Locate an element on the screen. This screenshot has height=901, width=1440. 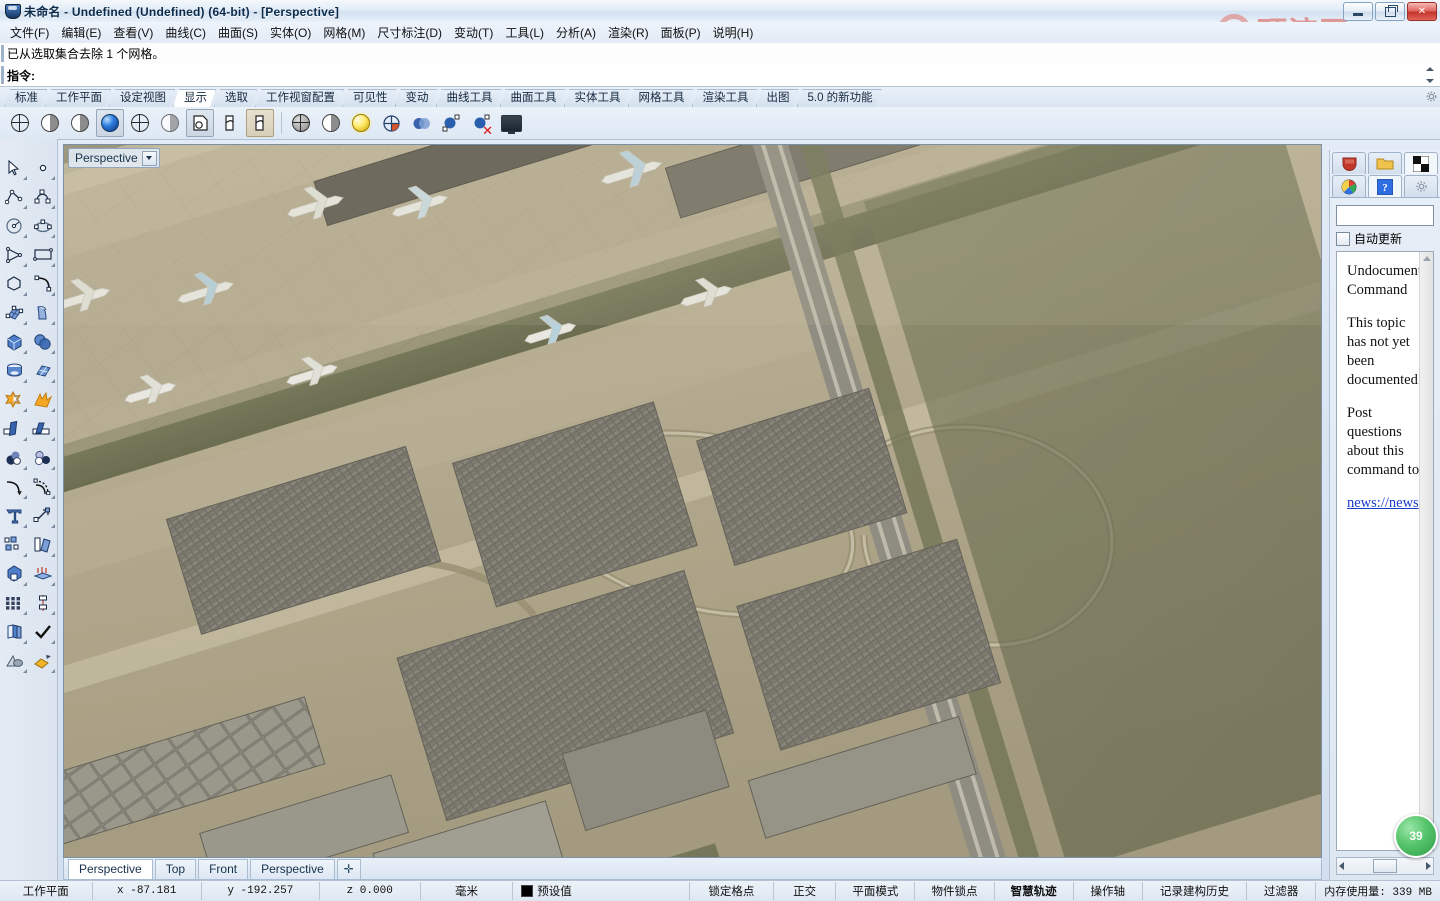
help-icon: ? is located at coordinates (1385, 186).